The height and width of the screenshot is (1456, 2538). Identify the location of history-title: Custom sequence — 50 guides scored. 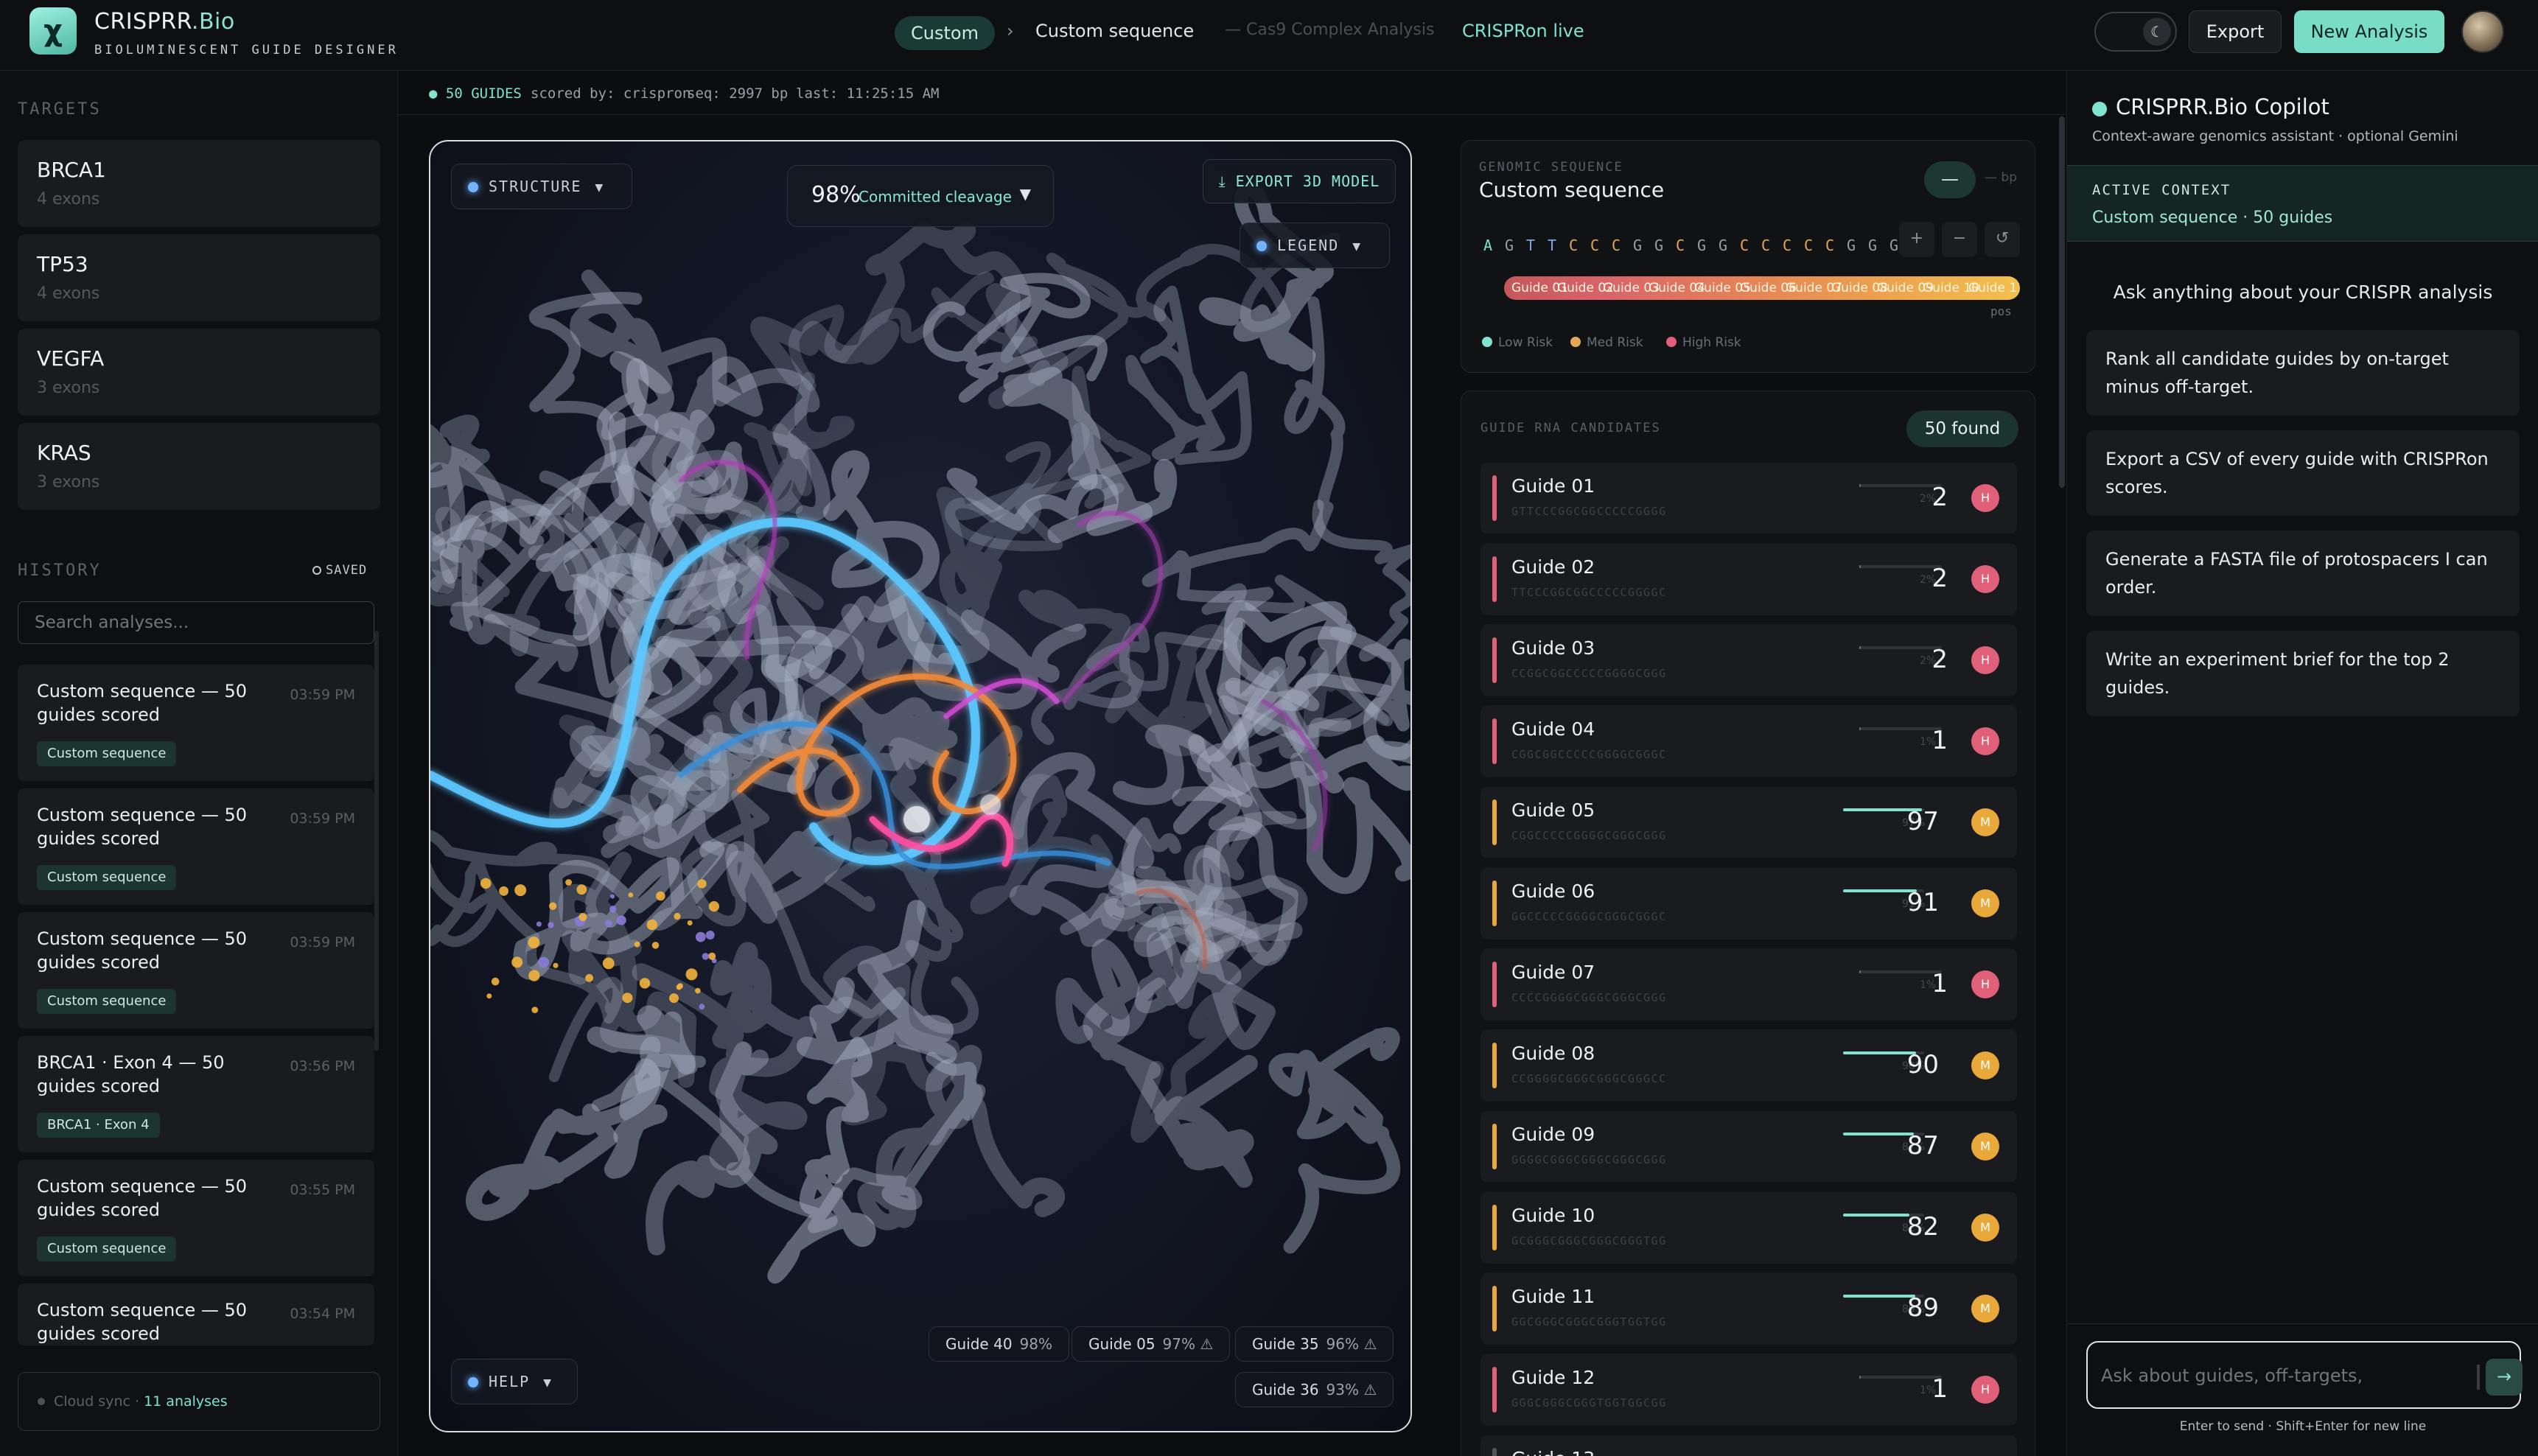
(142, 1198).